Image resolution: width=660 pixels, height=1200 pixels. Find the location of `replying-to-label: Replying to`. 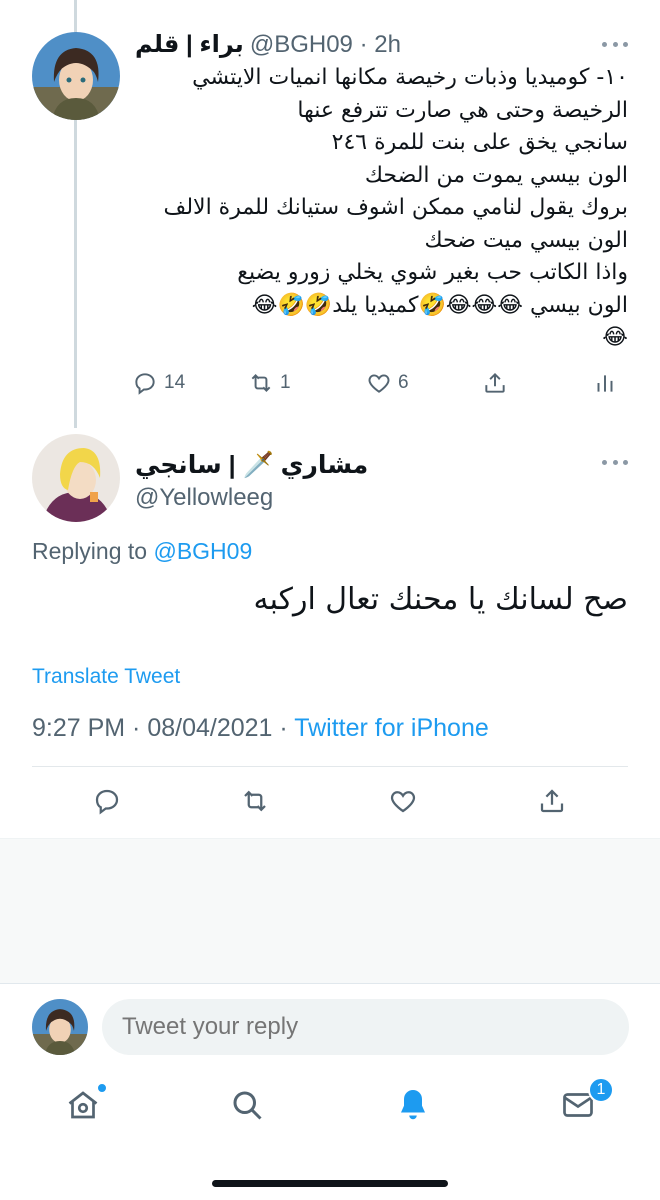

replying-to-label: Replying to is located at coordinates (90, 551).